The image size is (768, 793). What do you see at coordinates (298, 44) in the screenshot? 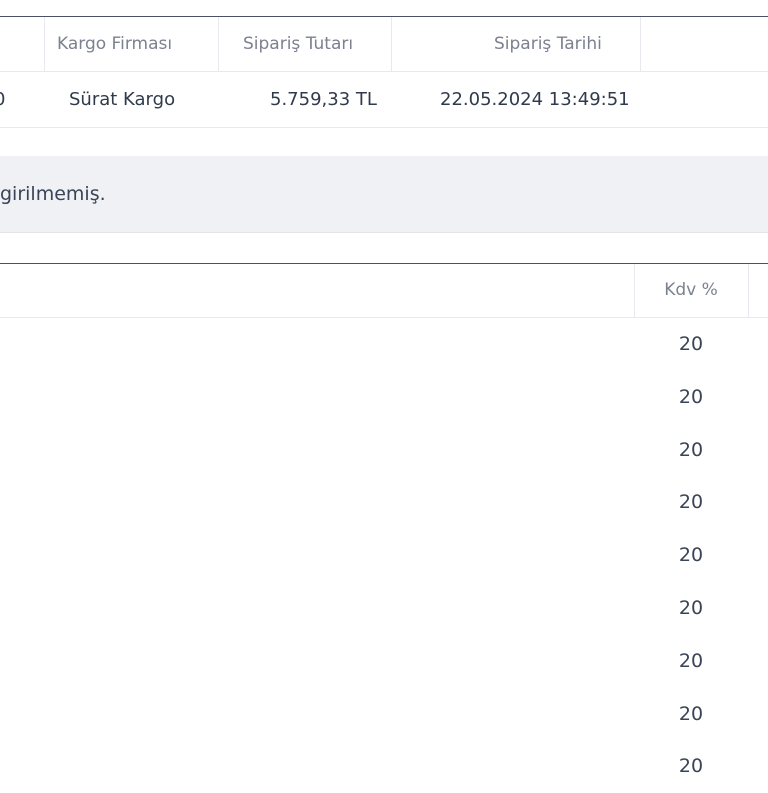
I see `header-order-amount: Sipariş Tutarı` at bounding box center [298, 44].